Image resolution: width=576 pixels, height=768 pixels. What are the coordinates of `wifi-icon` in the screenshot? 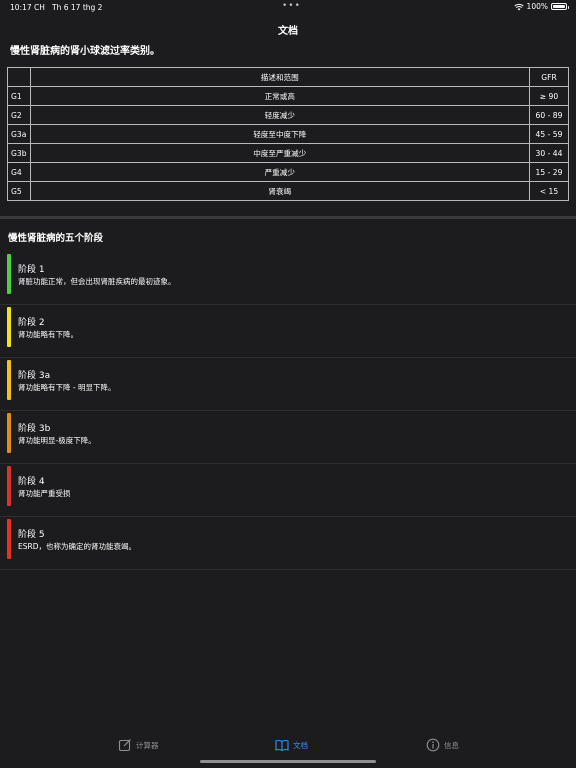 It's located at (518, 6).